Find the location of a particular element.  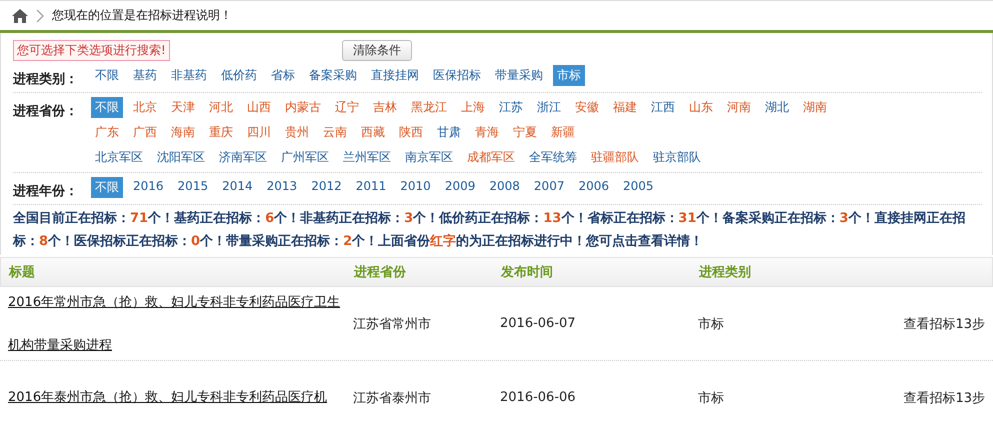

filter-option: 广东 is located at coordinates (107, 132).